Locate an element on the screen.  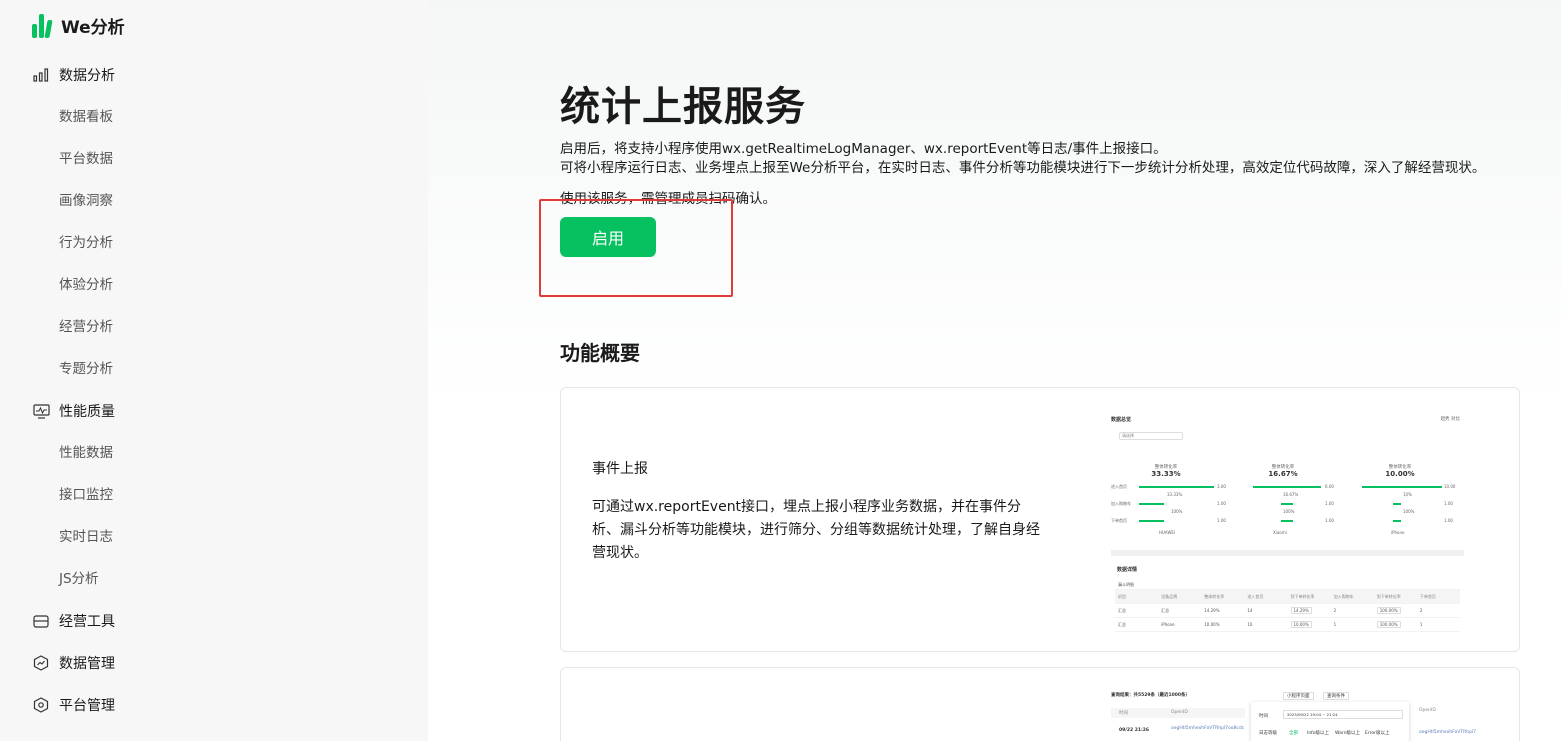
th: 整体转化率 is located at coordinates (1214, 596).